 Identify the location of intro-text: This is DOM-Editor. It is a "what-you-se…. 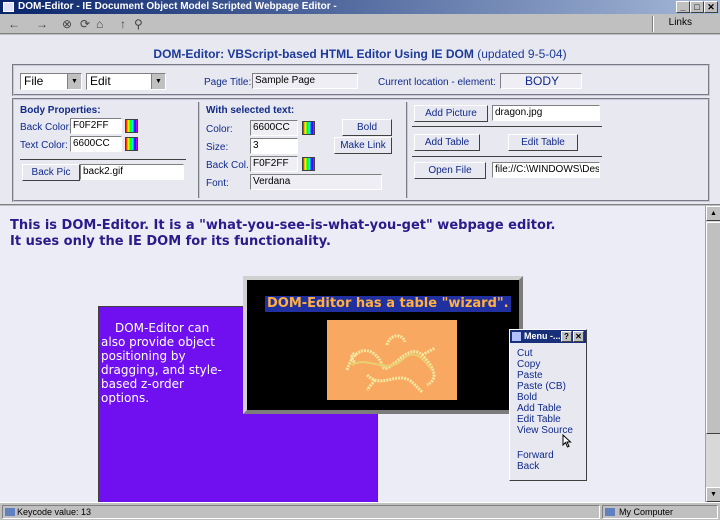
(282, 234).